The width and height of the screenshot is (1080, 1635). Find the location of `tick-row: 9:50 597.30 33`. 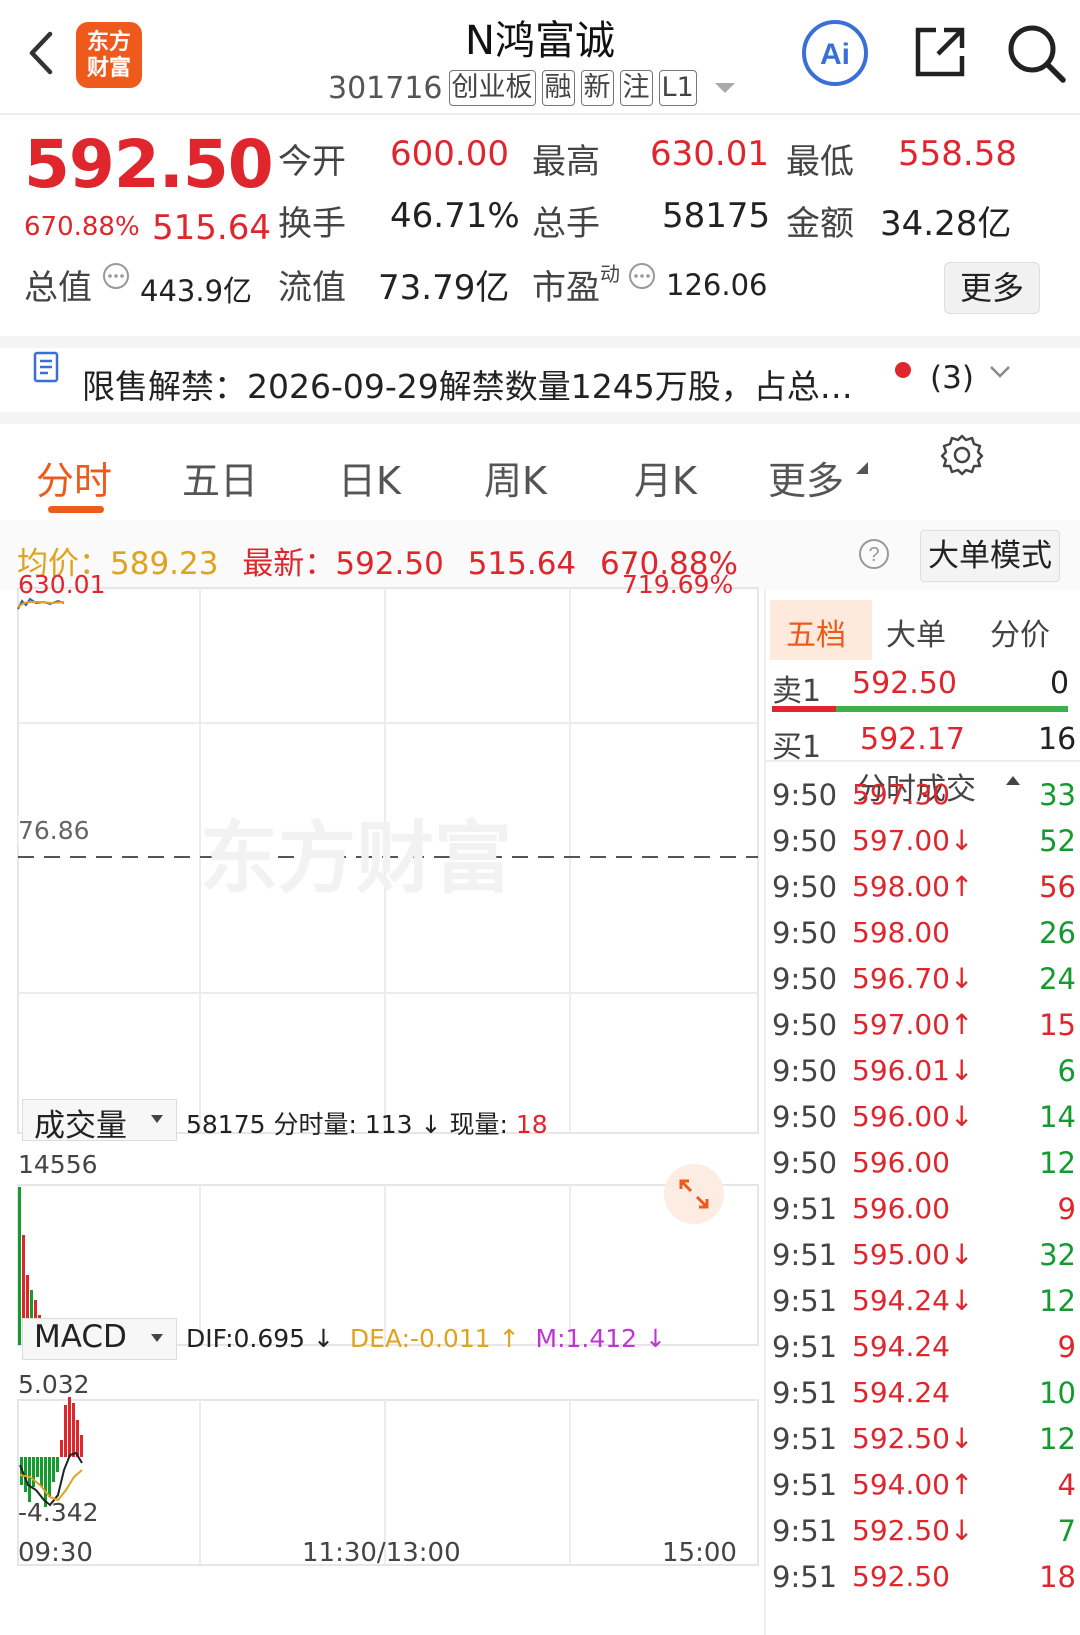

tick-row: 9:50 597.30 33 is located at coordinates (925, 801).